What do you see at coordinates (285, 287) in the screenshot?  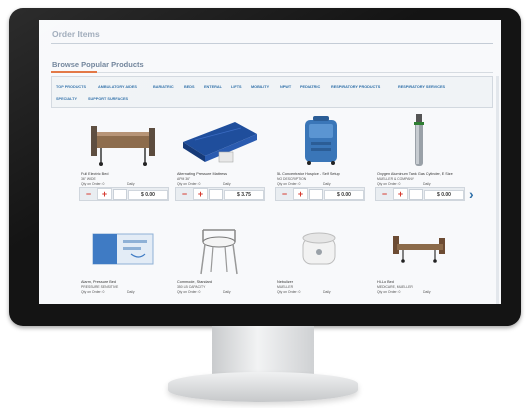 I see `product-subtitle: Mueller` at bounding box center [285, 287].